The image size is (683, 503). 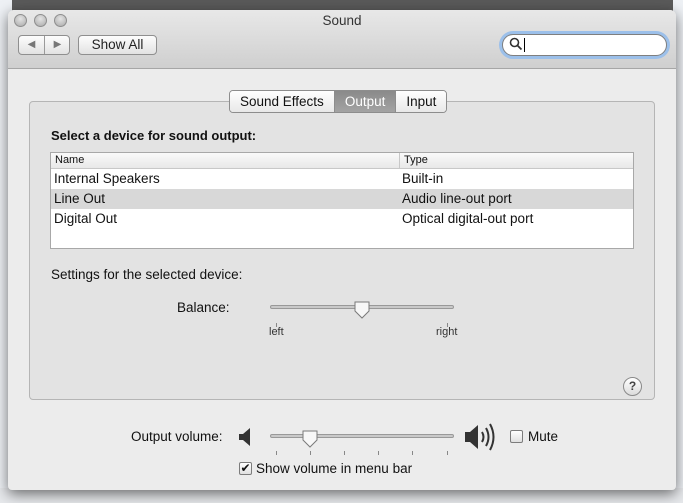 What do you see at coordinates (524, 45) in the screenshot?
I see `text-caret` at bounding box center [524, 45].